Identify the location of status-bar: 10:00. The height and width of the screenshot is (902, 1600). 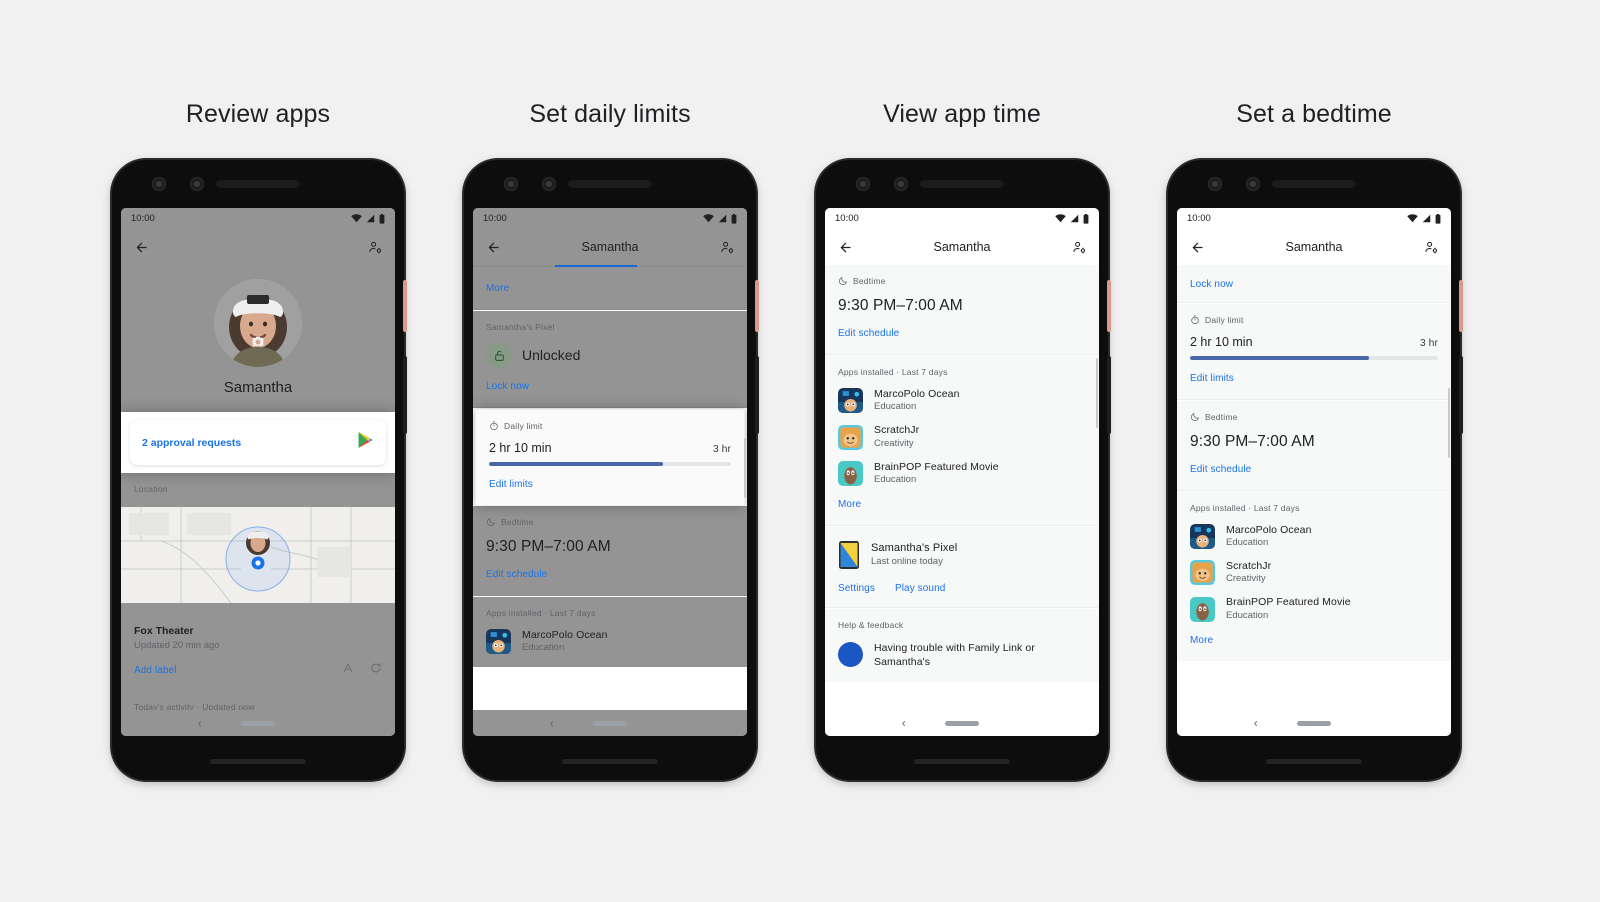
(610, 218).